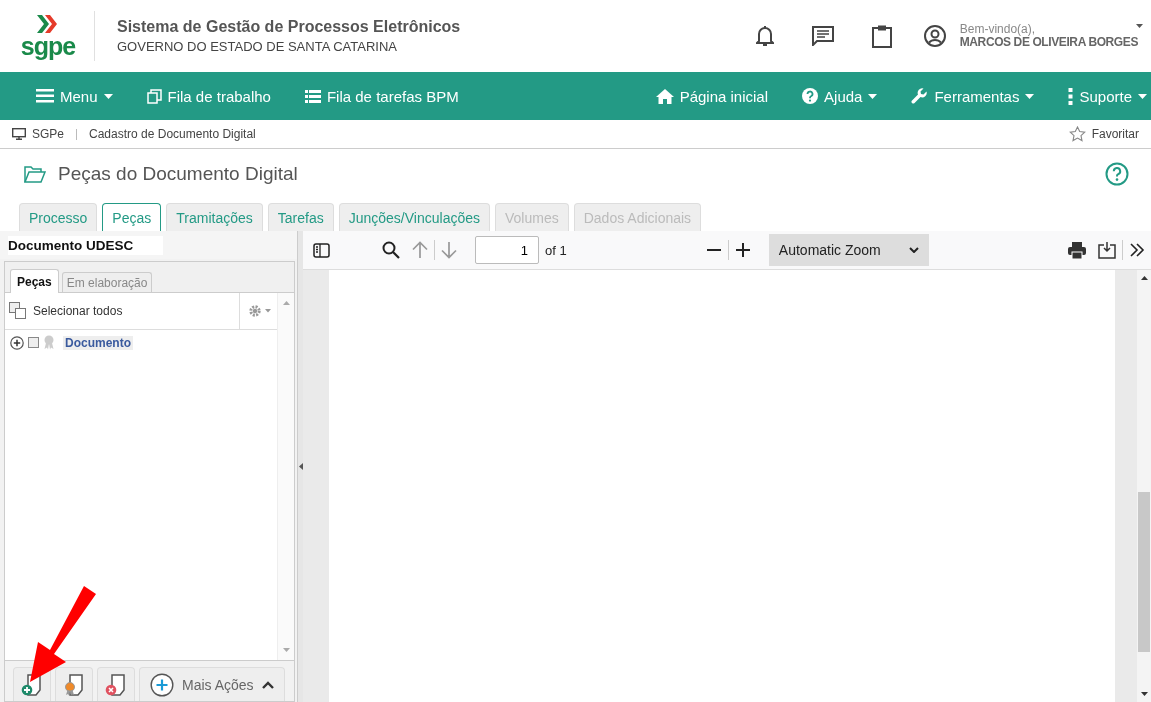  I want to click on clipboard-icon, so click(881, 36).